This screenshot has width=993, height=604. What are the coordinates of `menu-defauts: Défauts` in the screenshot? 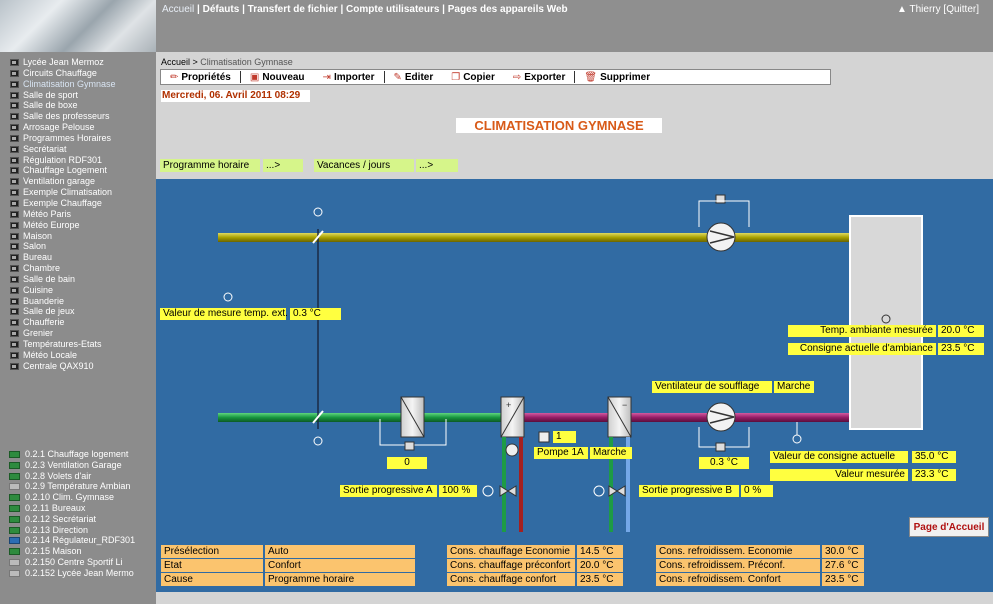 It's located at (221, 9).